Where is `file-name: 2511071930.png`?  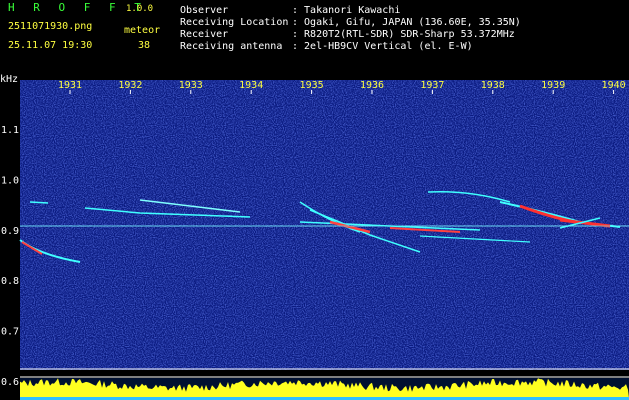 file-name: 2511071930.png is located at coordinates (50, 26).